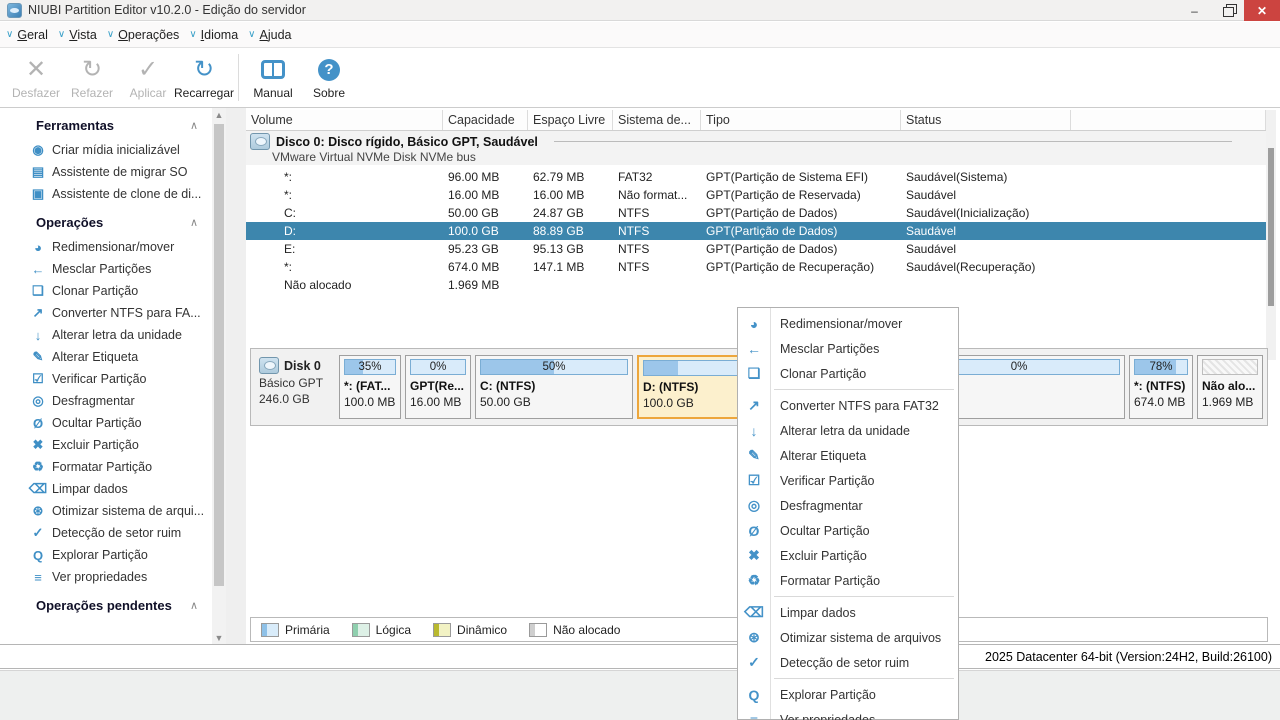 The image size is (1280, 720). Describe the element at coordinates (295, 387) in the screenshot. I see `disk-info-box: Disk 0 Básico GPT 246.0 GB` at that location.